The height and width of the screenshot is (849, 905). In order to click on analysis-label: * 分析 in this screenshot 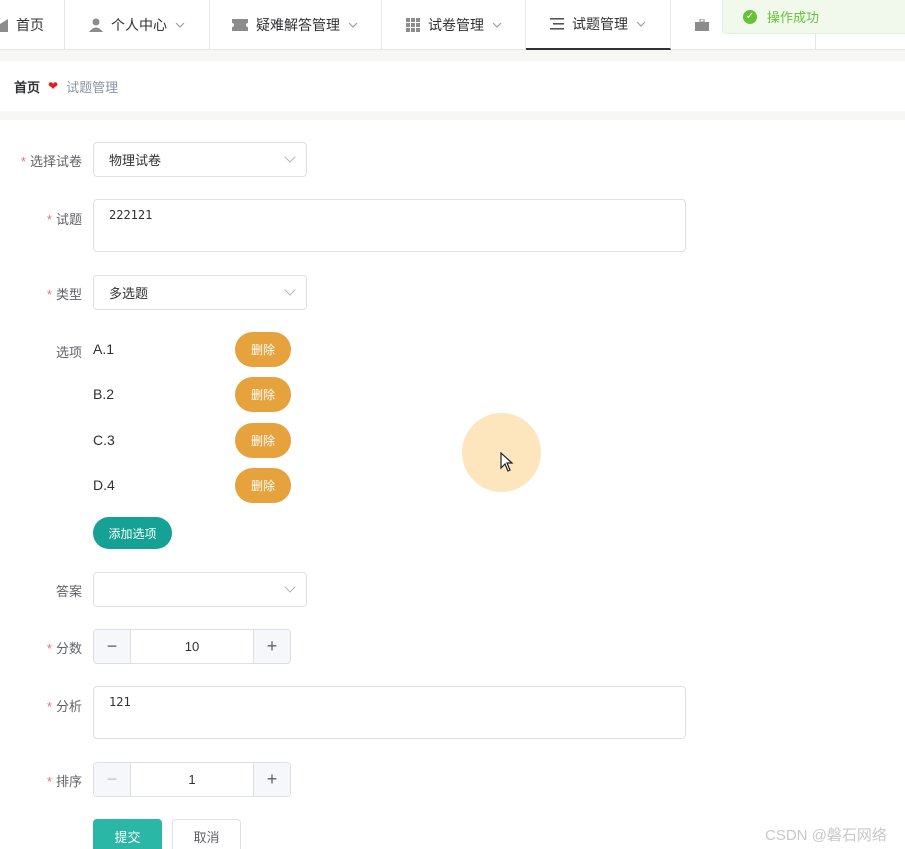, I will do `click(64, 706)`.